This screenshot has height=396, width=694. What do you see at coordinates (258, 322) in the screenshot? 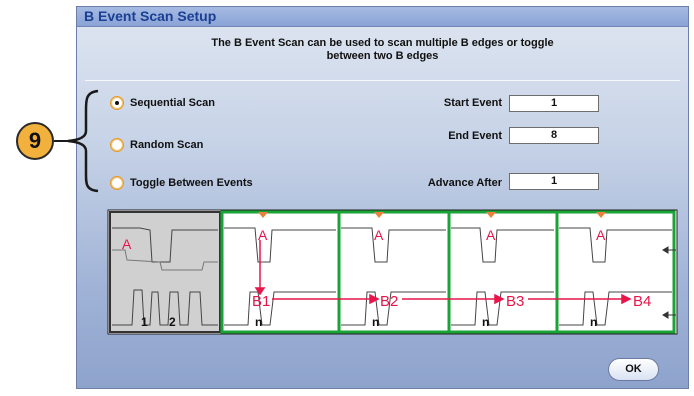
I see `segment-label-n-1: n` at bounding box center [258, 322].